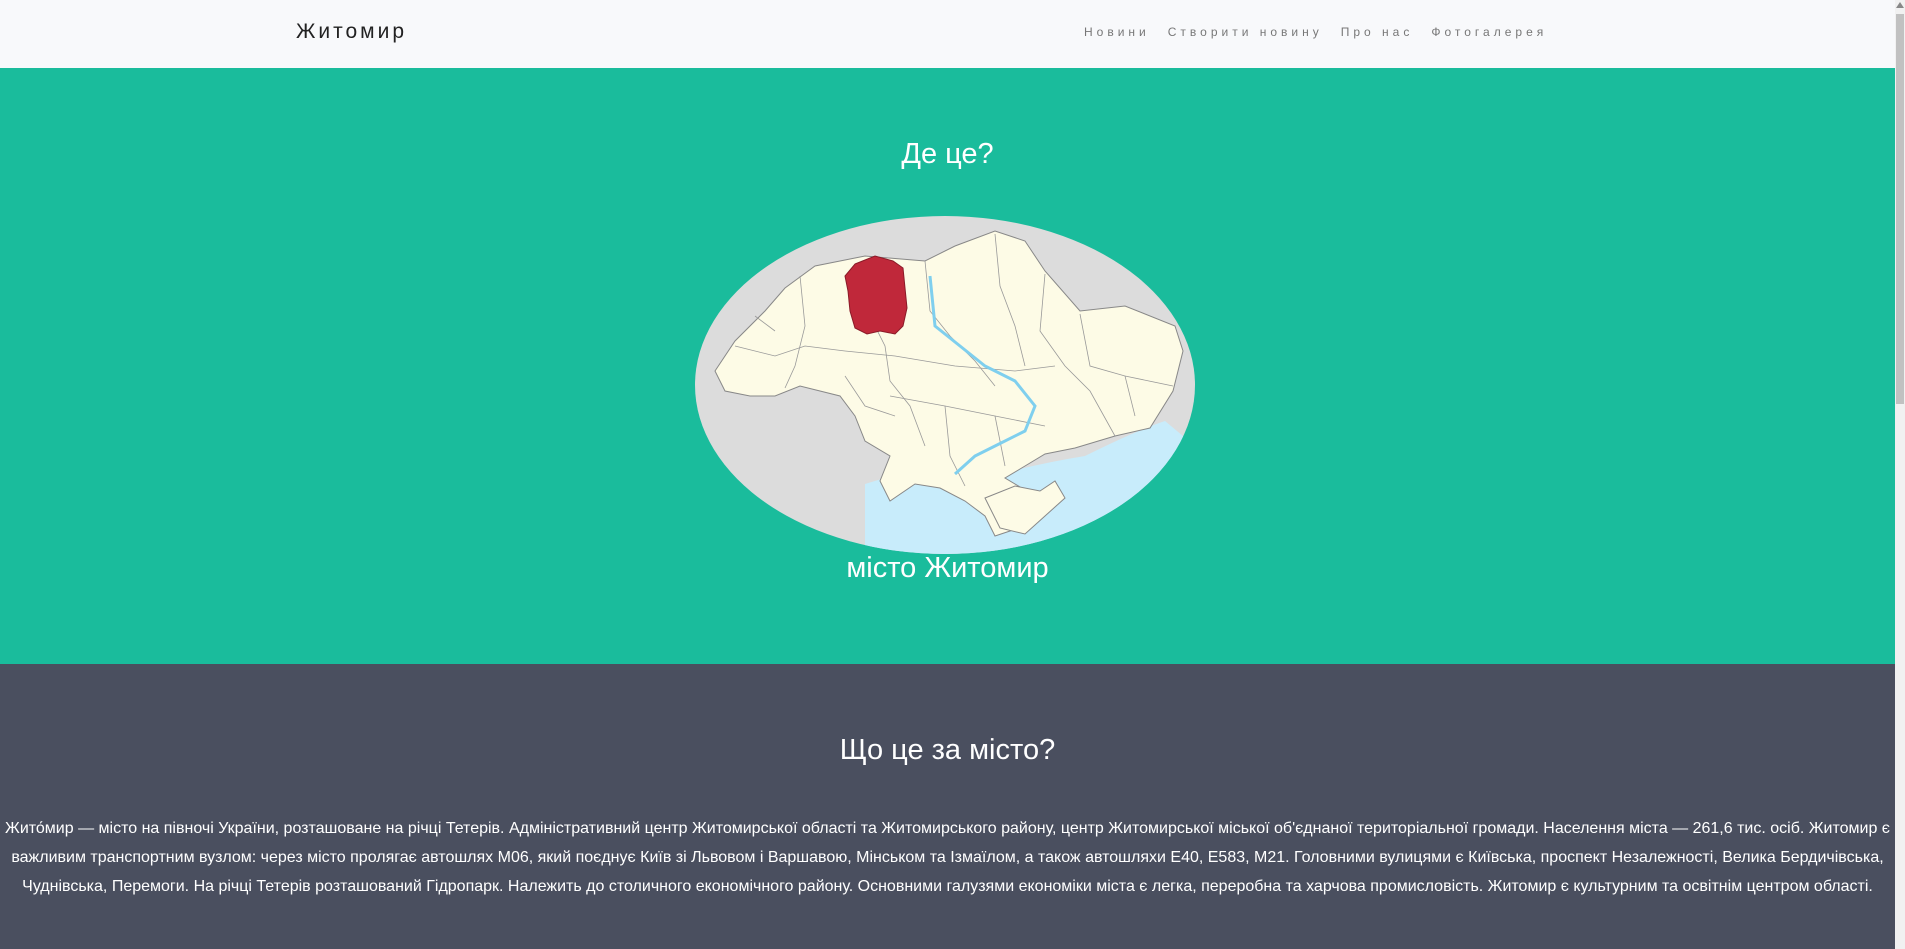 Image resolution: width=1905 pixels, height=949 pixels. I want to click on scroll-up-arrow-icon, so click(1900, 5).